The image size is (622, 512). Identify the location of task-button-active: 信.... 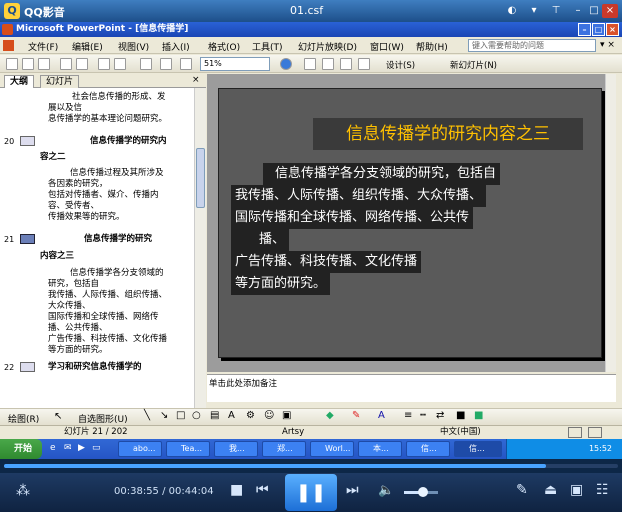
(478, 449).